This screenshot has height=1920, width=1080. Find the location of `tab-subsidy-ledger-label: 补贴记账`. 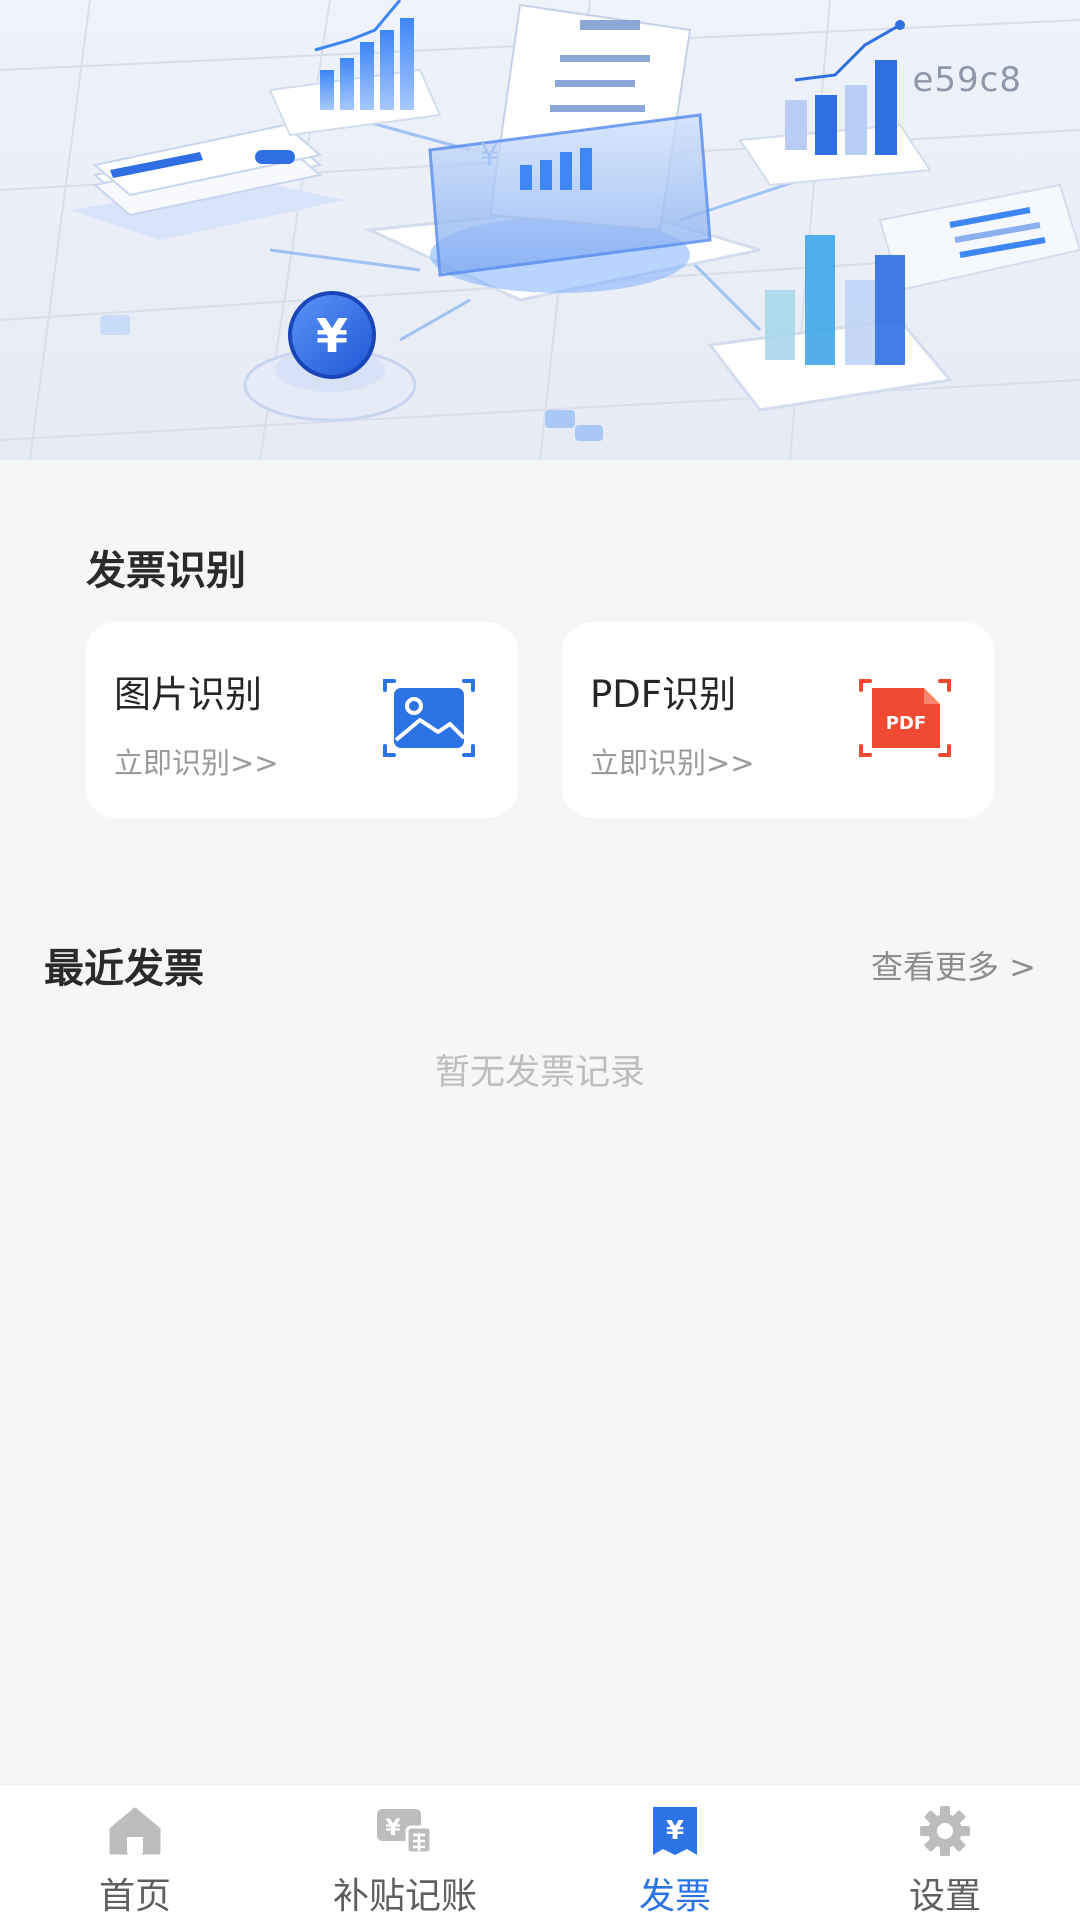

tab-subsidy-ledger-label: 补贴记账 is located at coordinates (404, 1896).